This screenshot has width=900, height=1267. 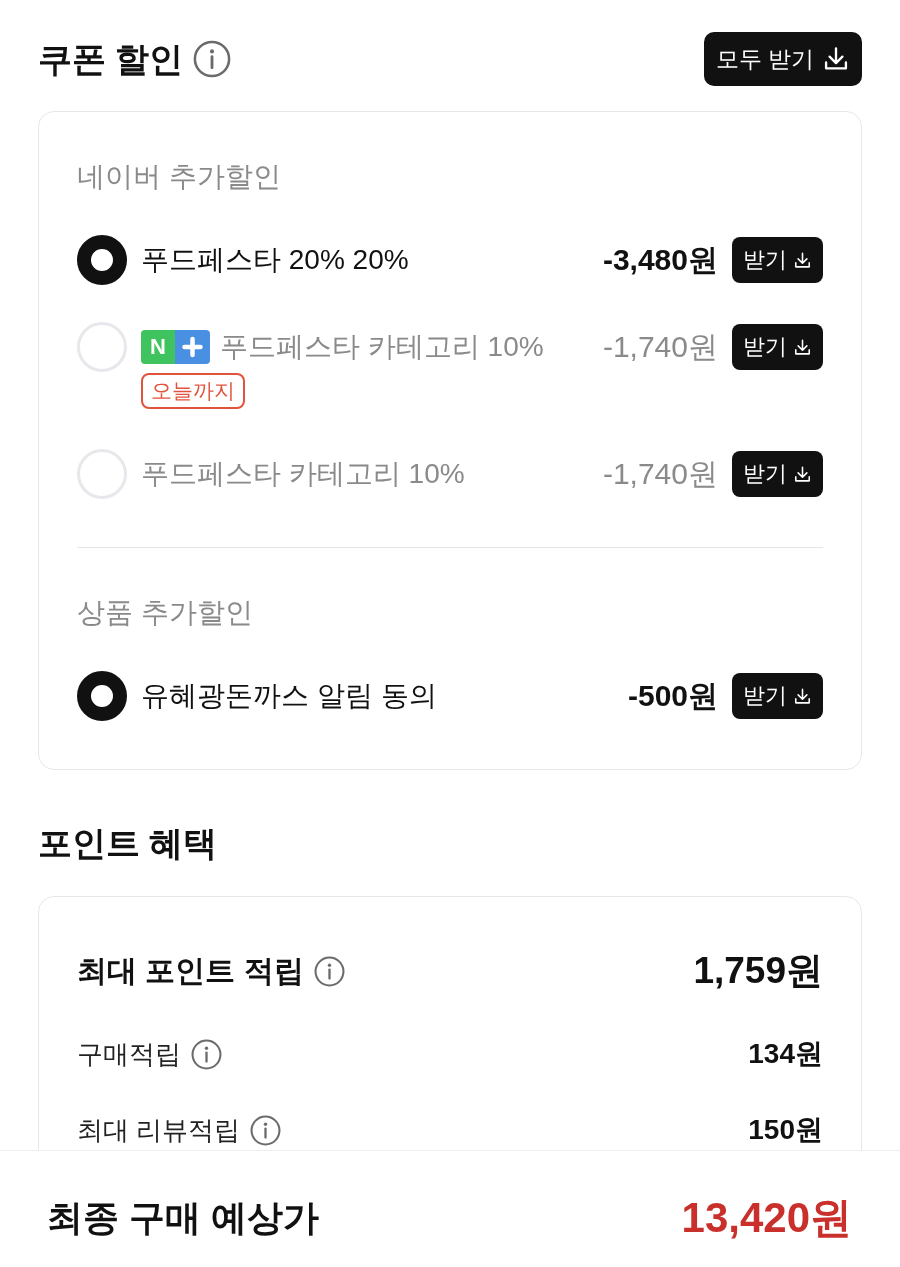 What do you see at coordinates (129, 1054) in the screenshot?
I see `point-label: 구매적립` at bounding box center [129, 1054].